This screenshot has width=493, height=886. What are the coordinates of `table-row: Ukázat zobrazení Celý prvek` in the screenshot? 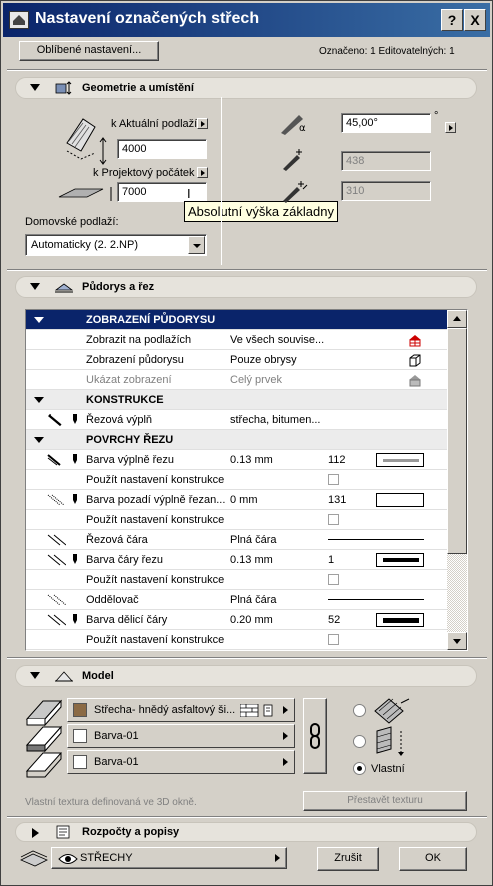 It's located at (236, 380).